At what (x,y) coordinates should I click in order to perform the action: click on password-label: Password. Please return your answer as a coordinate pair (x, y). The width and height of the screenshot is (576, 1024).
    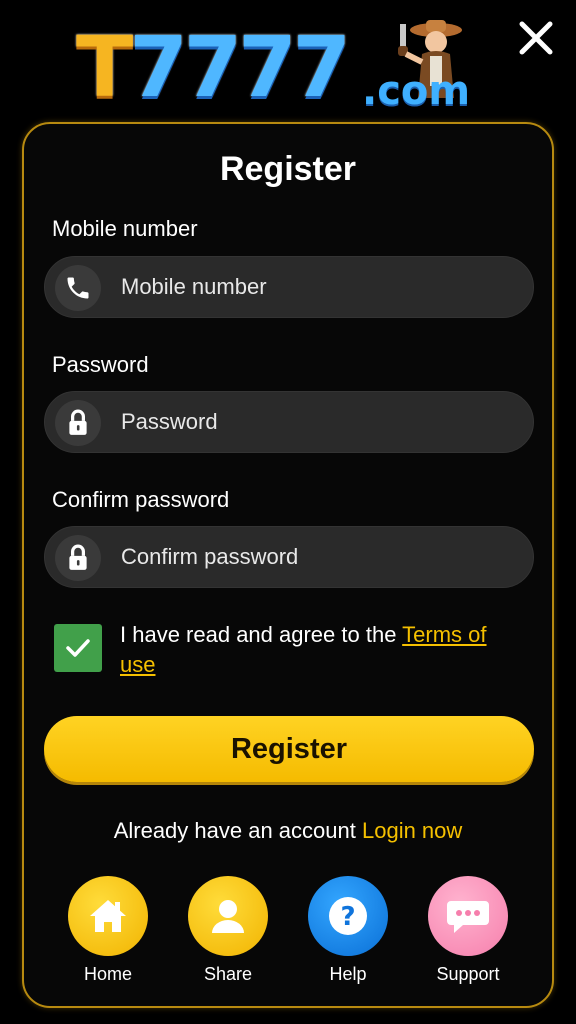
    Looking at the image, I should click on (100, 364).